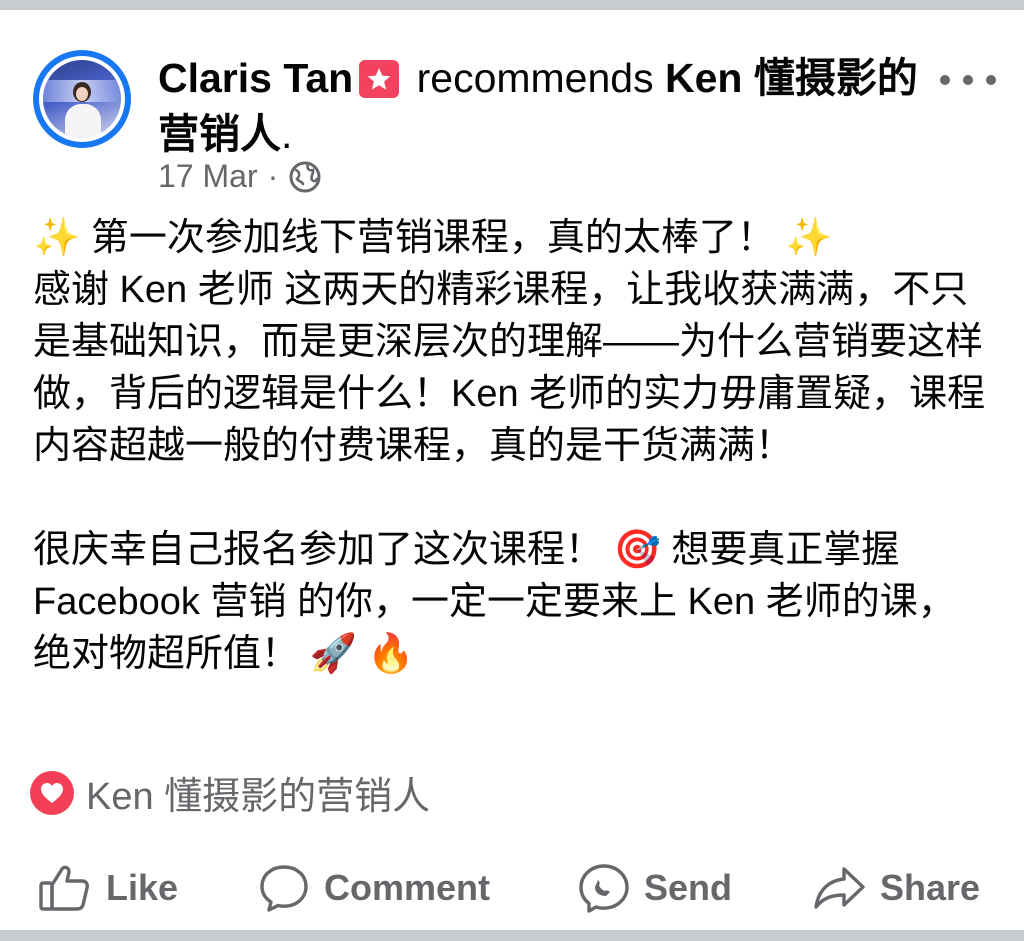 The height and width of the screenshot is (941, 1024). I want to click on post-header: Claris Tan recommends Ken 懂摄影的营销人., so click(538, 106).